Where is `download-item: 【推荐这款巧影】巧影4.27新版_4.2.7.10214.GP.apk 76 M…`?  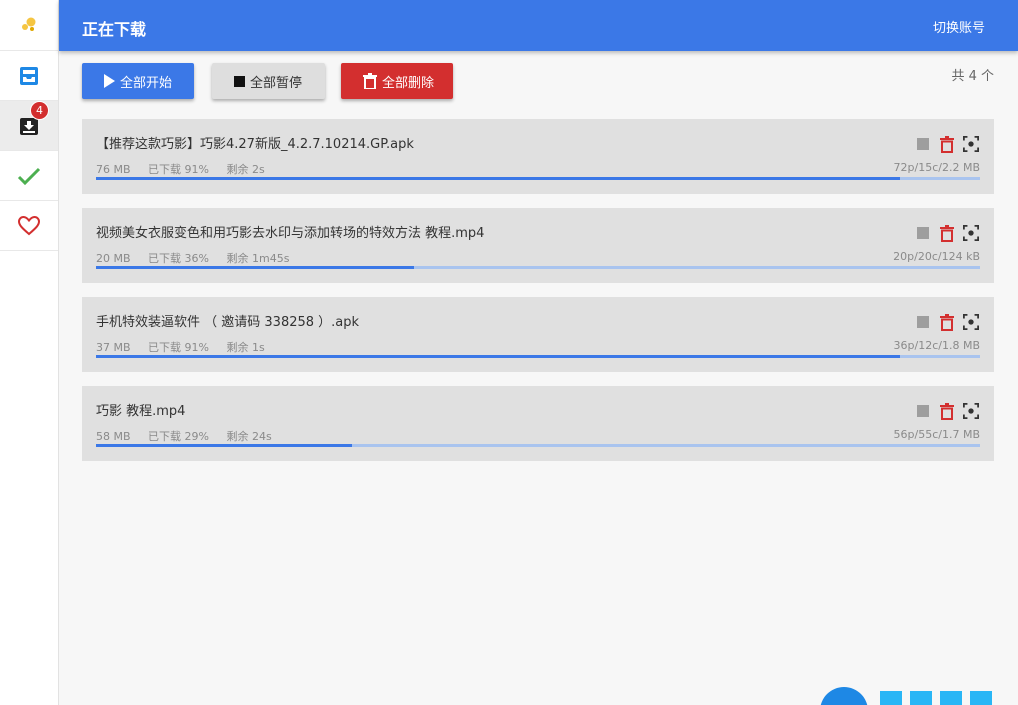 download-item: 【推荐这款巧影】巧影4.27新版_4.2.7.10214.GP.apk 76 M… is located at coordinates (538, 156).